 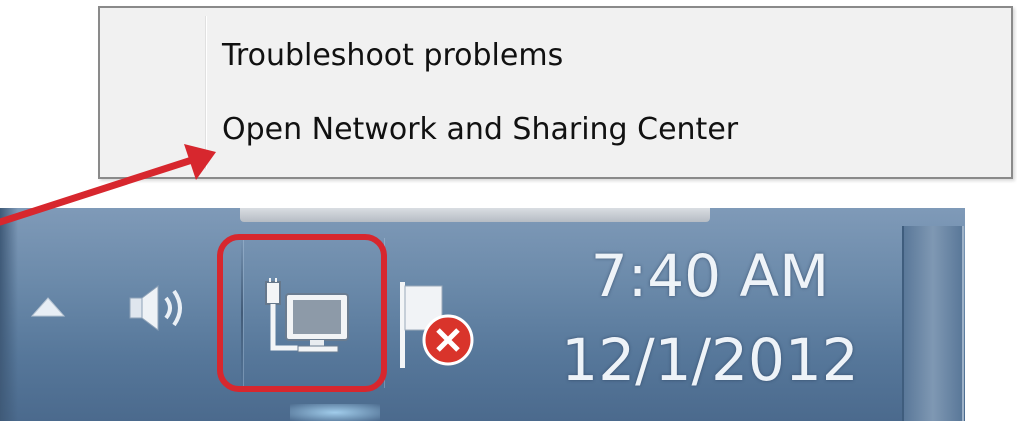 What do you see at coordinates (991, 314) in the screenshot?
I see `page-margin` at bounding box center [991, 314].